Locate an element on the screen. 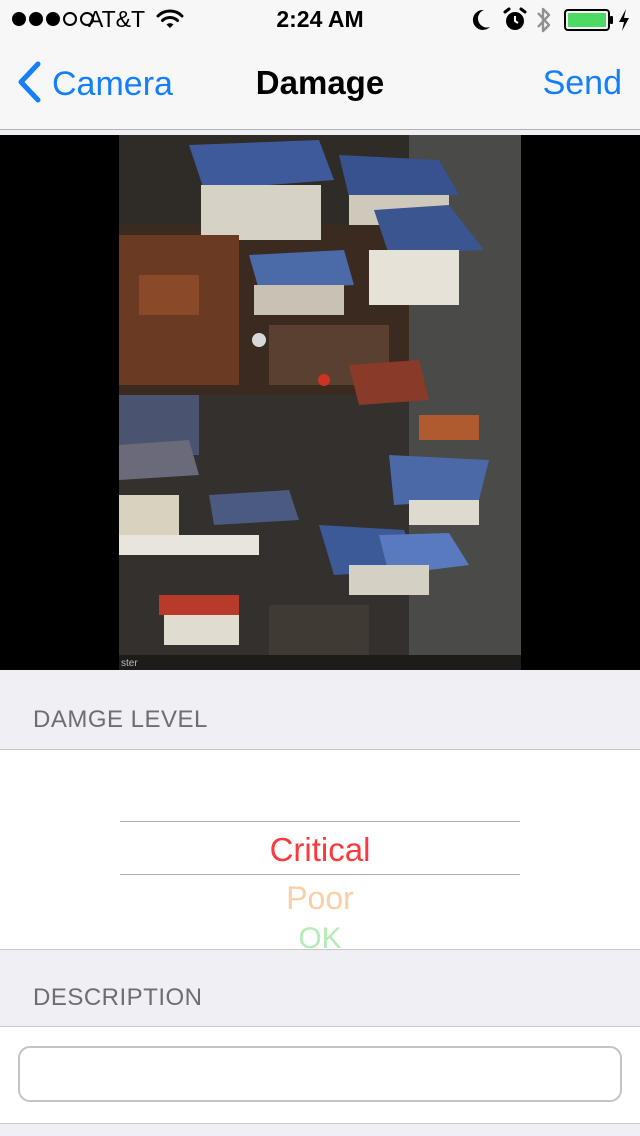  send-button: Send is located at coordinates (582, 83).